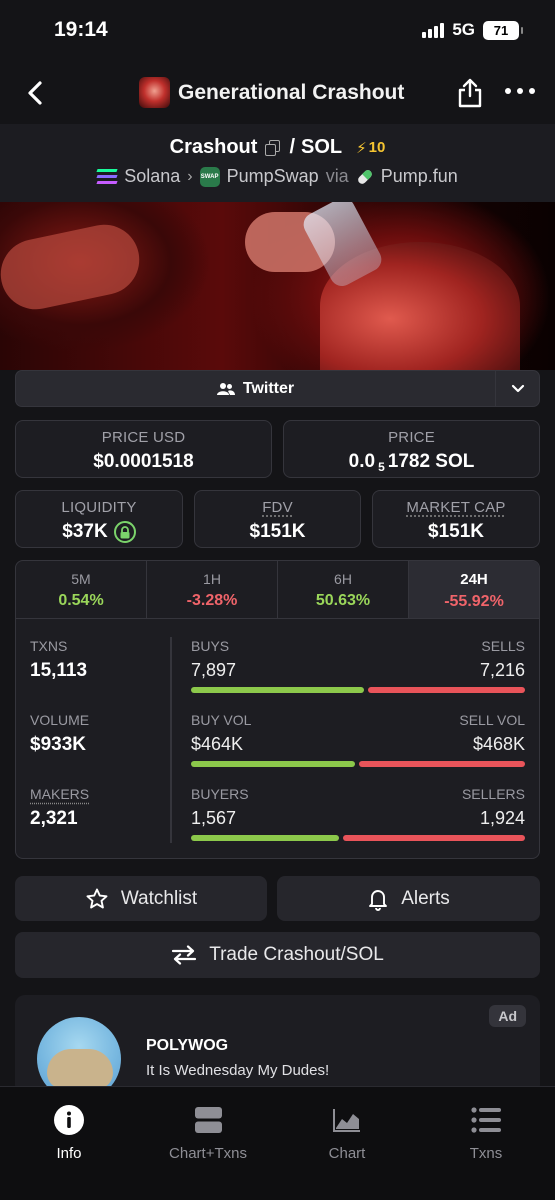  What do you see at coordinates (411, 462) in the screenshot?
I see `price-native-value: 0.0 5 1782 SOL` at bounding box center [411, 462].